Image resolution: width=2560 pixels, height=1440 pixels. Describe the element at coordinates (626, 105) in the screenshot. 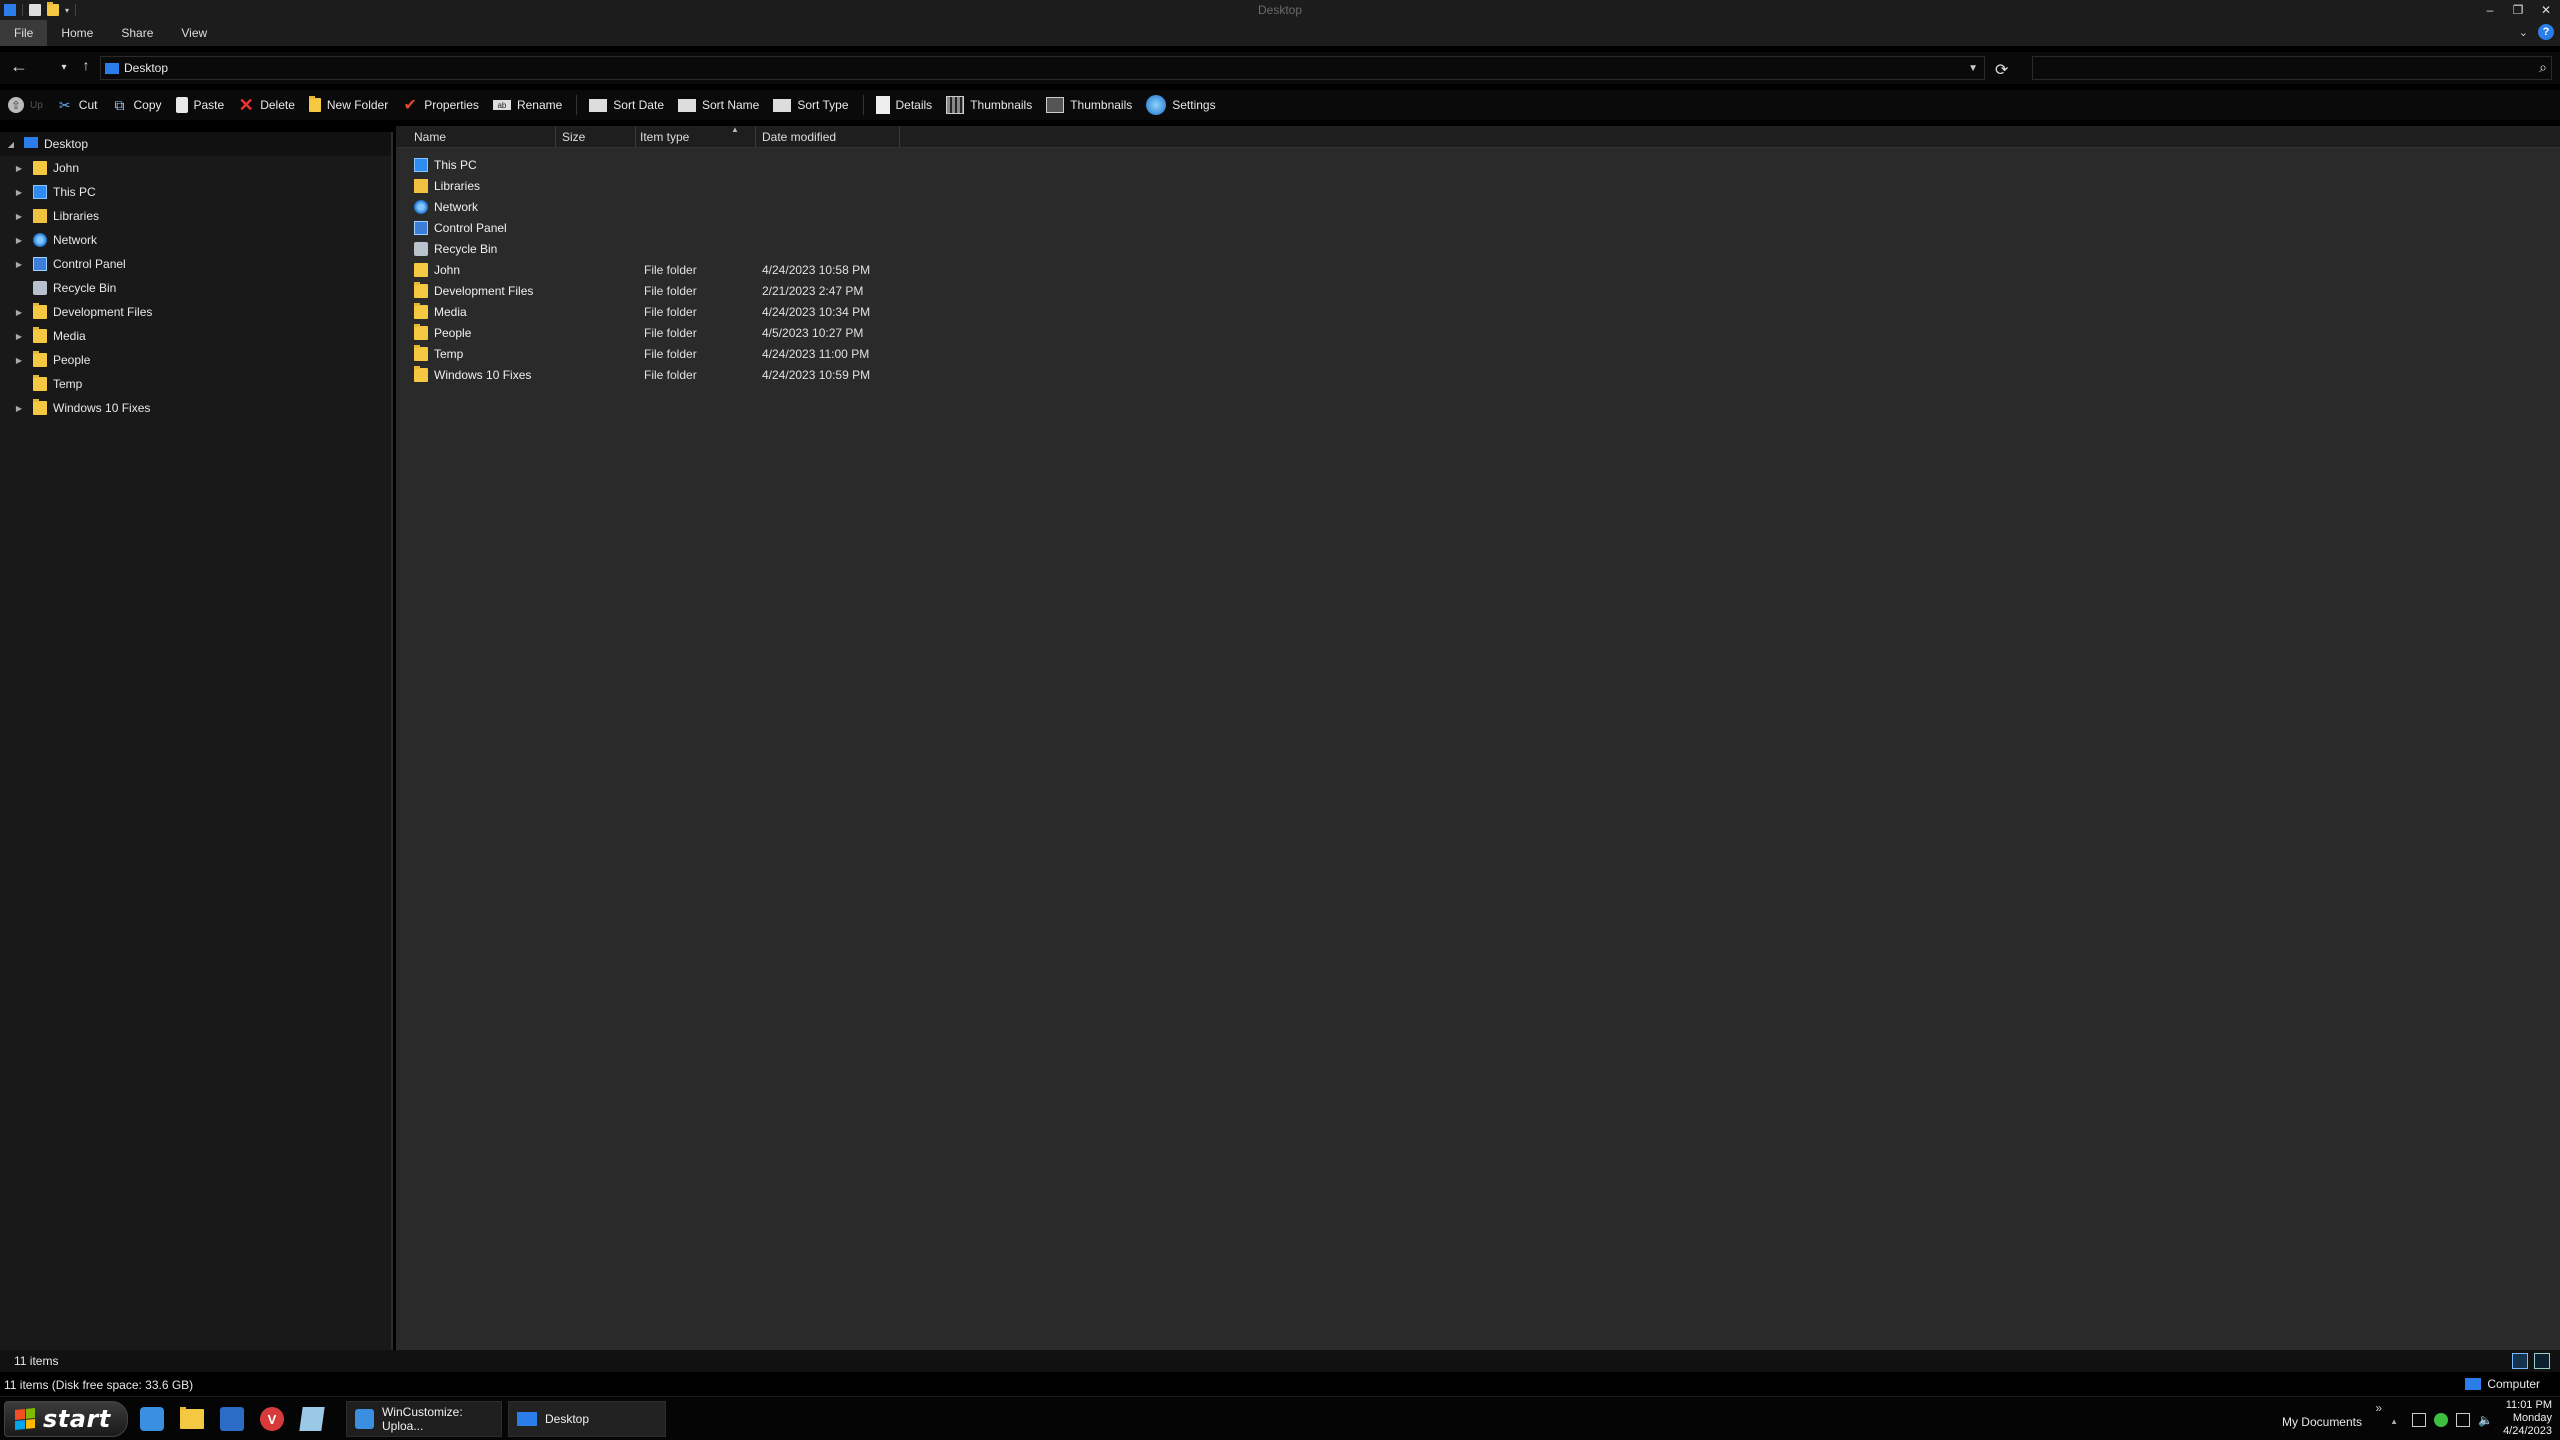

I see `sort-date-button: Sort Date` at that location.